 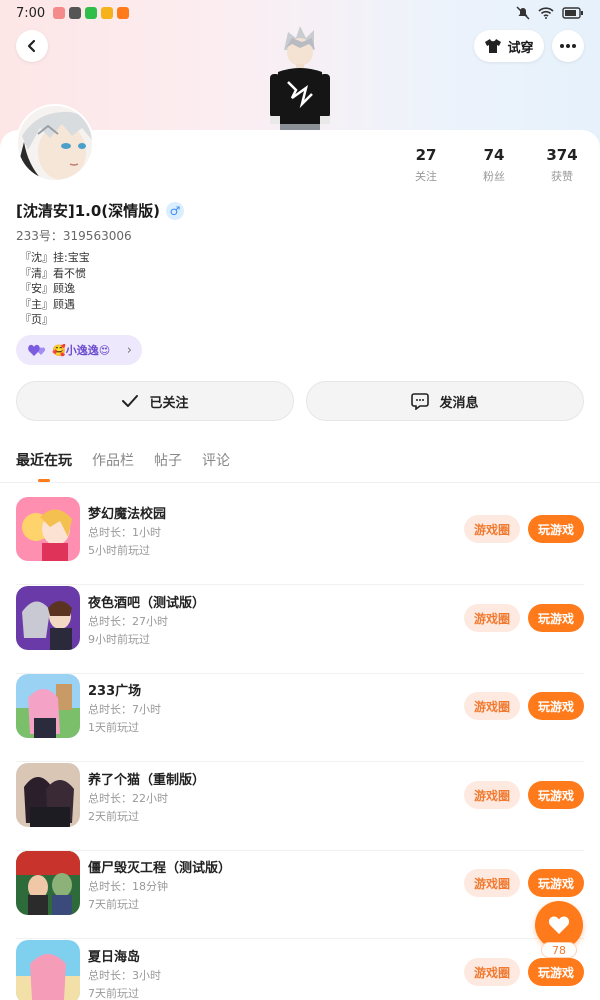 What do you see at coordinates (123, 13) in the screenshot?
I see `game-app-icon` at bounding box center [123, 13].